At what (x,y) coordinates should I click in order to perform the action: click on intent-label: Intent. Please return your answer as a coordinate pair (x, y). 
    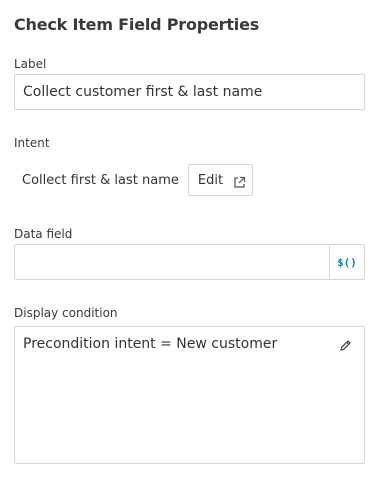
    Looking at the image, I should click on (32, 143).